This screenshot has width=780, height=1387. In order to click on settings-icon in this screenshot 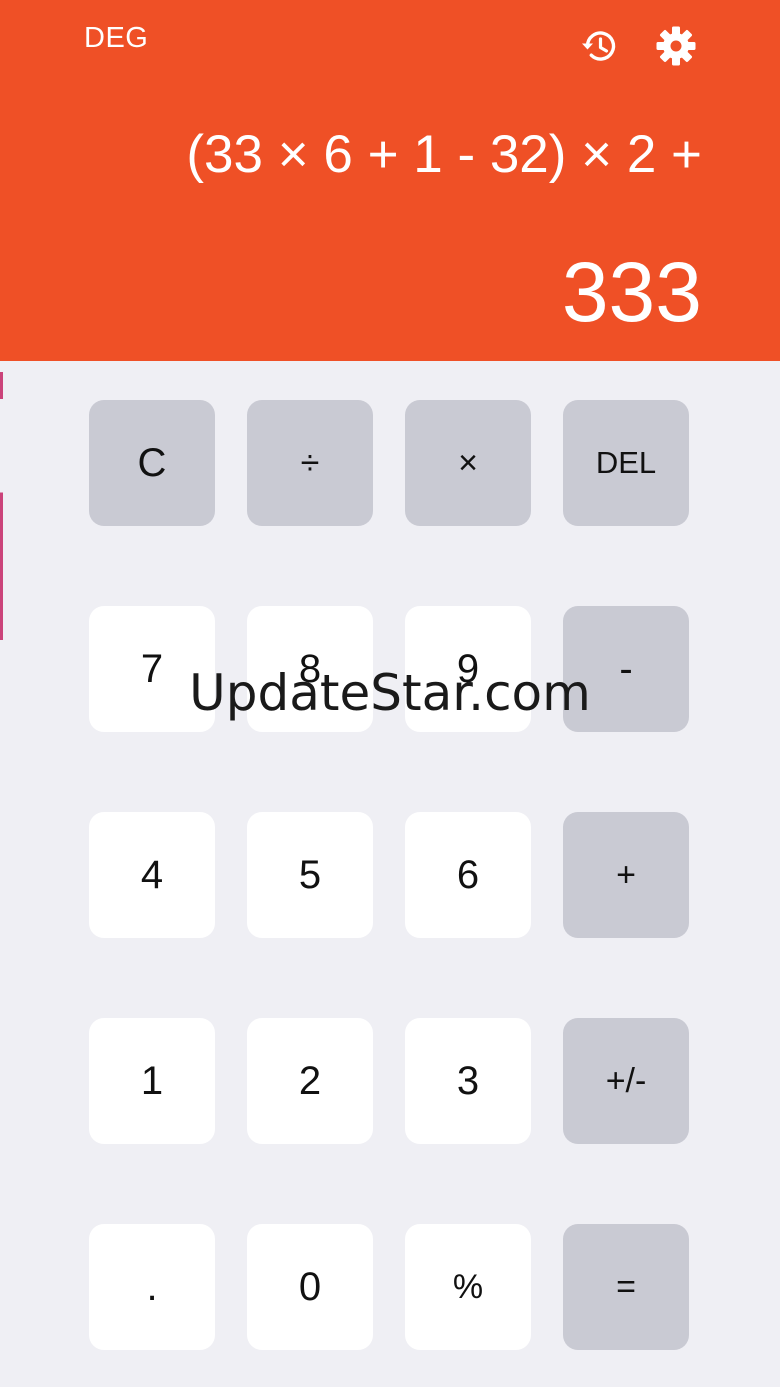, I will do `click(676, 46)`.